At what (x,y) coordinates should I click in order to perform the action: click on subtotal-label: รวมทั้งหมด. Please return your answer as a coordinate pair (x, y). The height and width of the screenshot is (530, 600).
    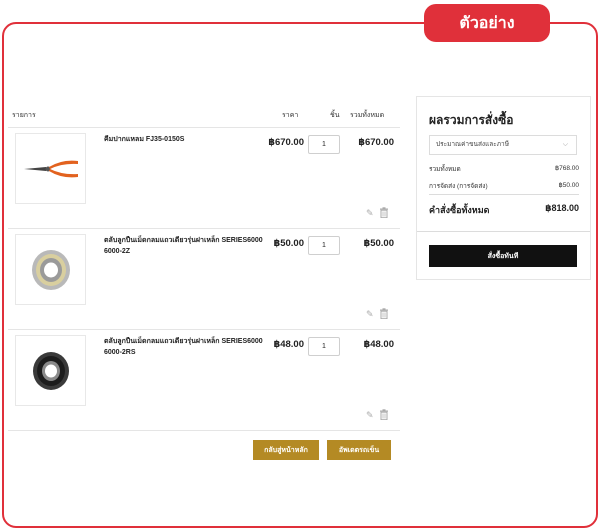
    Looking at the image, I should click on (445, 169).